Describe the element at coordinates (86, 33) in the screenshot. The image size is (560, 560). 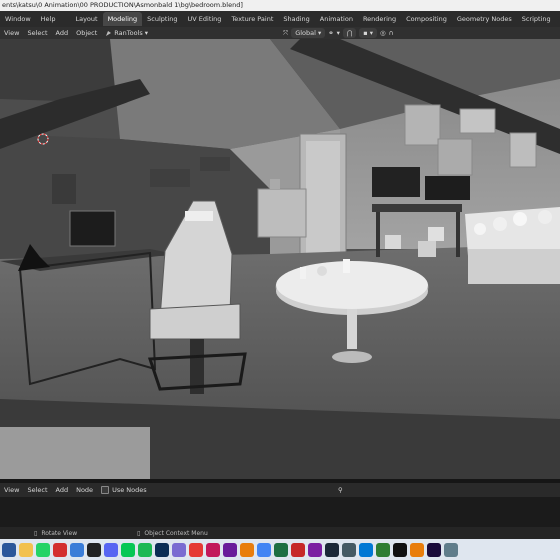
I see `viewport-menu-object: Object` at that location.